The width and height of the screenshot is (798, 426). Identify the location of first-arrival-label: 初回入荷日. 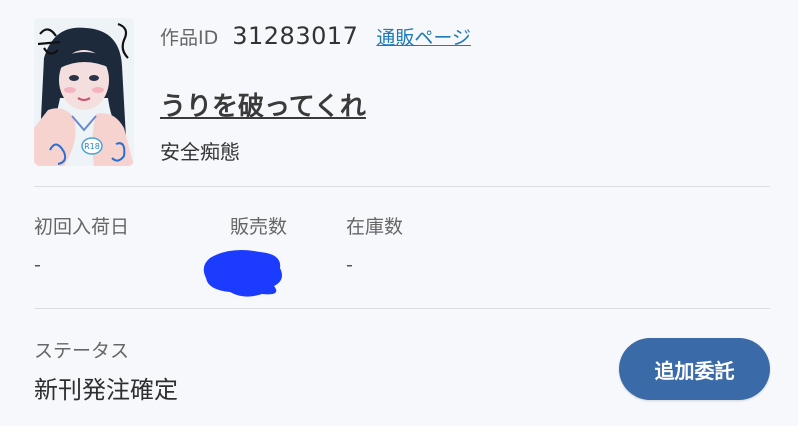
(82, 227).